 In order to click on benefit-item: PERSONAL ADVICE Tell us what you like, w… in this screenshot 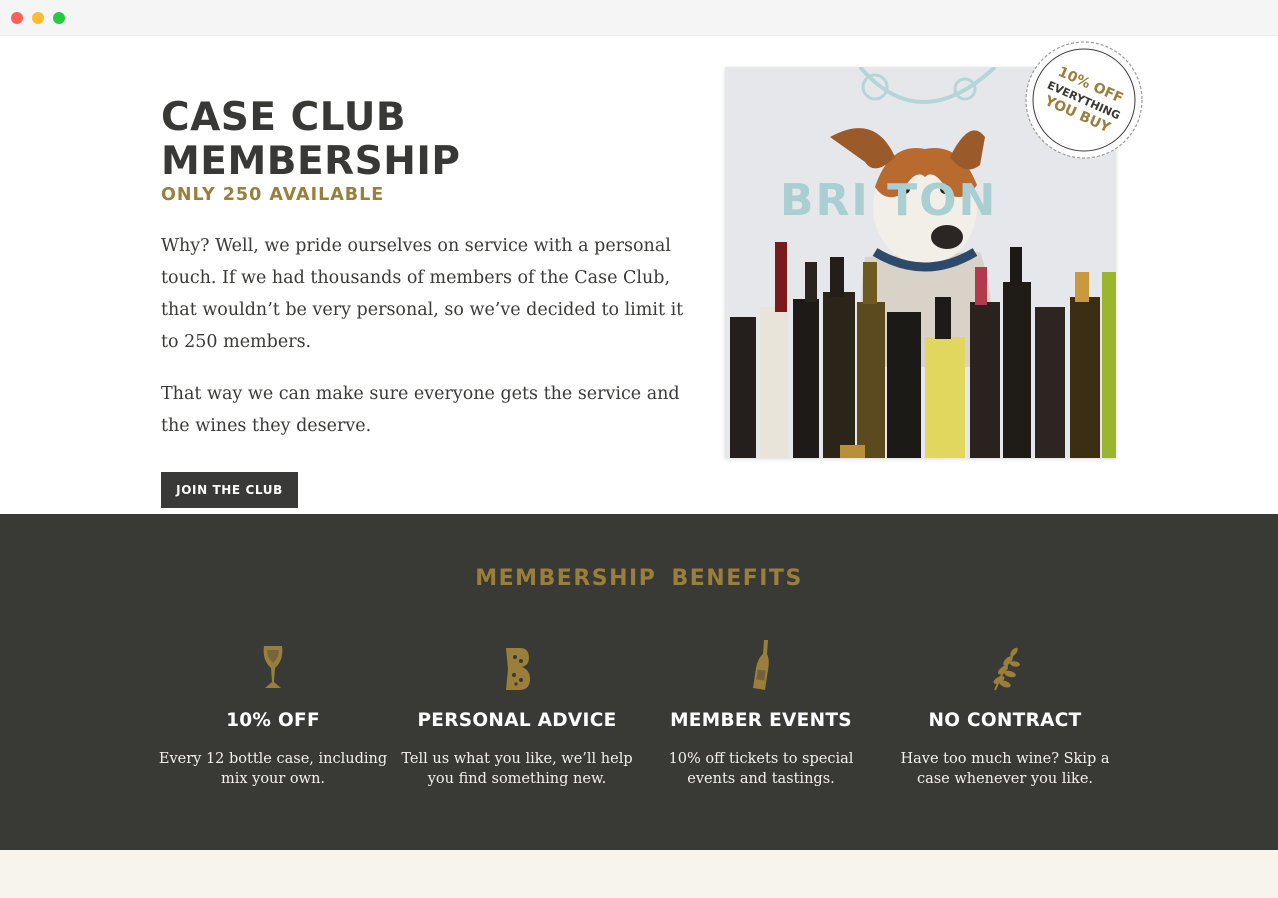, I will do `click(517, 713)`.